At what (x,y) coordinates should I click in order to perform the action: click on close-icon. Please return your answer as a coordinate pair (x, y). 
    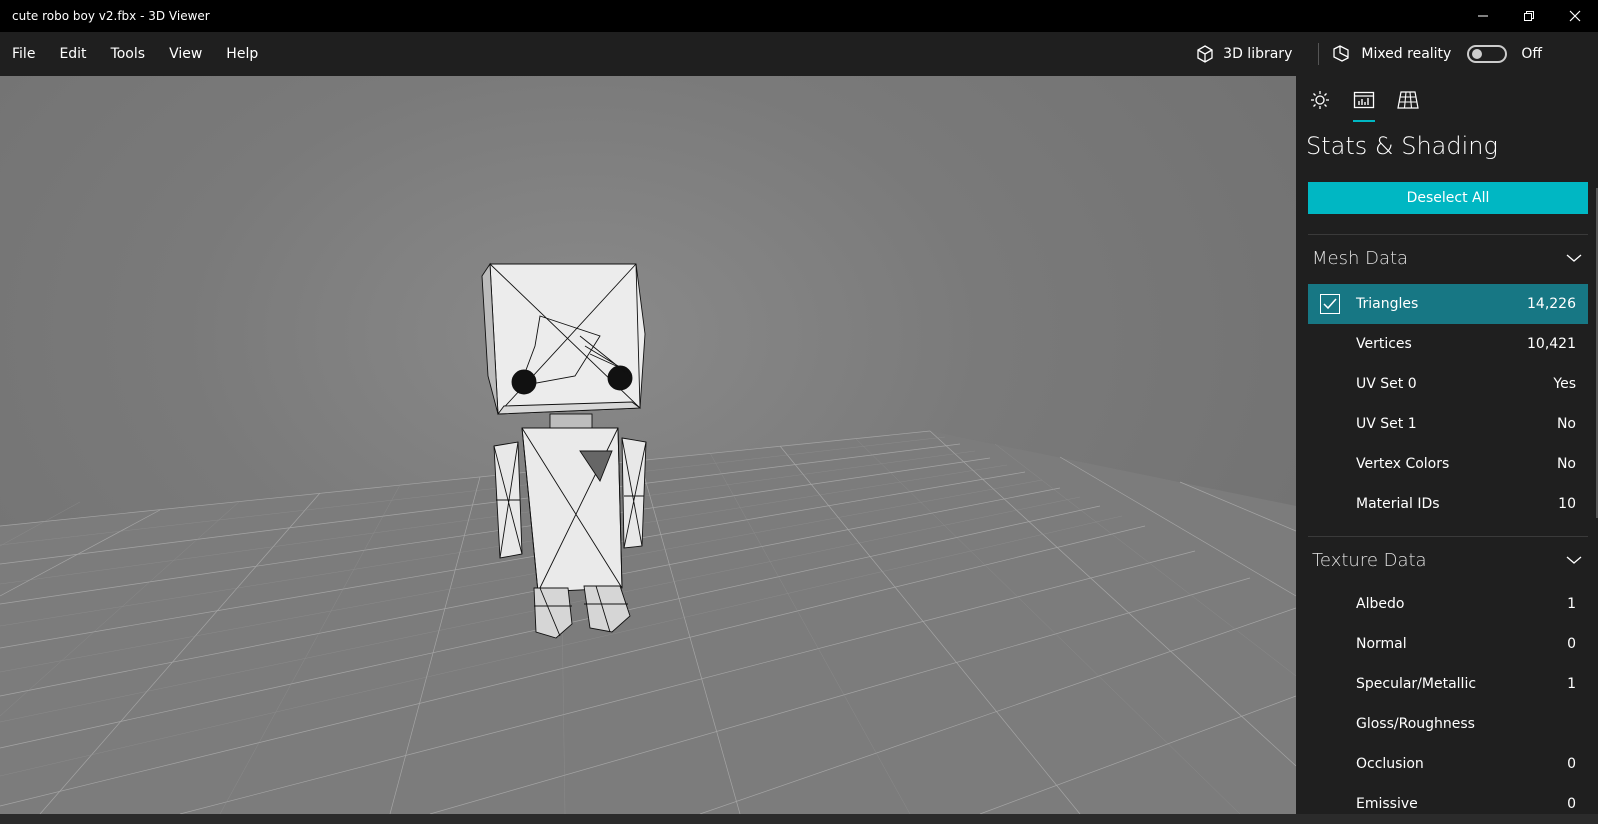
    Looking at the image, I should click on (1575, 16).